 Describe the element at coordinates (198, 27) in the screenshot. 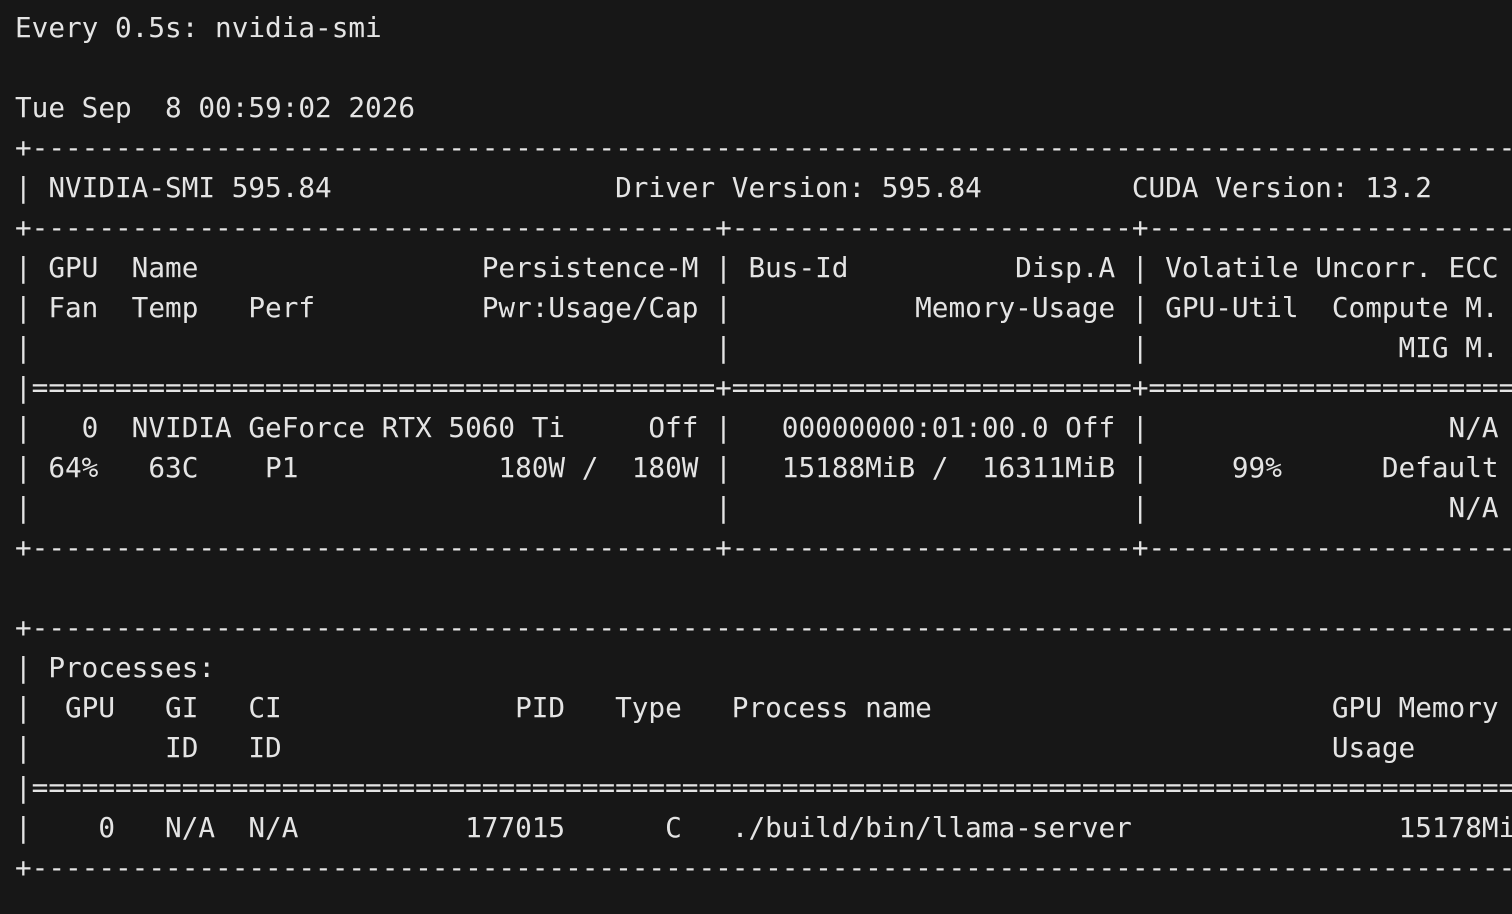

I see `watch-header: Every 0.5s: nvidia-smi` at that location.